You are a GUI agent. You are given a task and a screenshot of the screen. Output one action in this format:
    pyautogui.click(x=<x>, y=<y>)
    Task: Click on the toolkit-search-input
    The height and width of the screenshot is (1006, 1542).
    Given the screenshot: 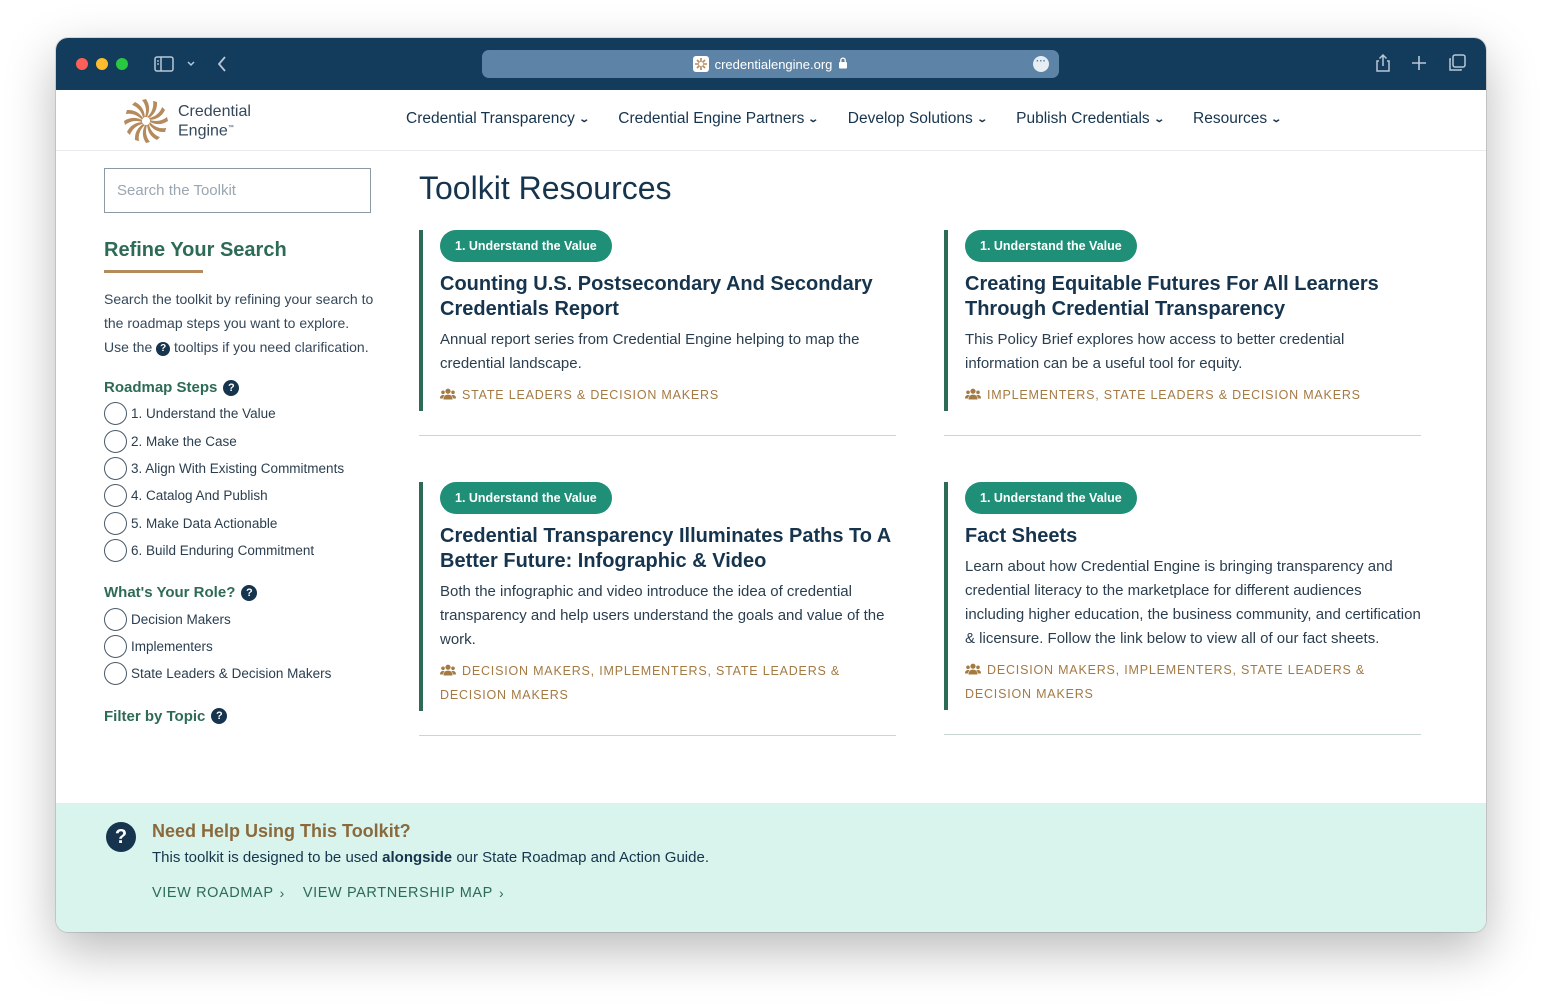 What is the action you would take?
    pyautogui.click(x=237, y=190)
    